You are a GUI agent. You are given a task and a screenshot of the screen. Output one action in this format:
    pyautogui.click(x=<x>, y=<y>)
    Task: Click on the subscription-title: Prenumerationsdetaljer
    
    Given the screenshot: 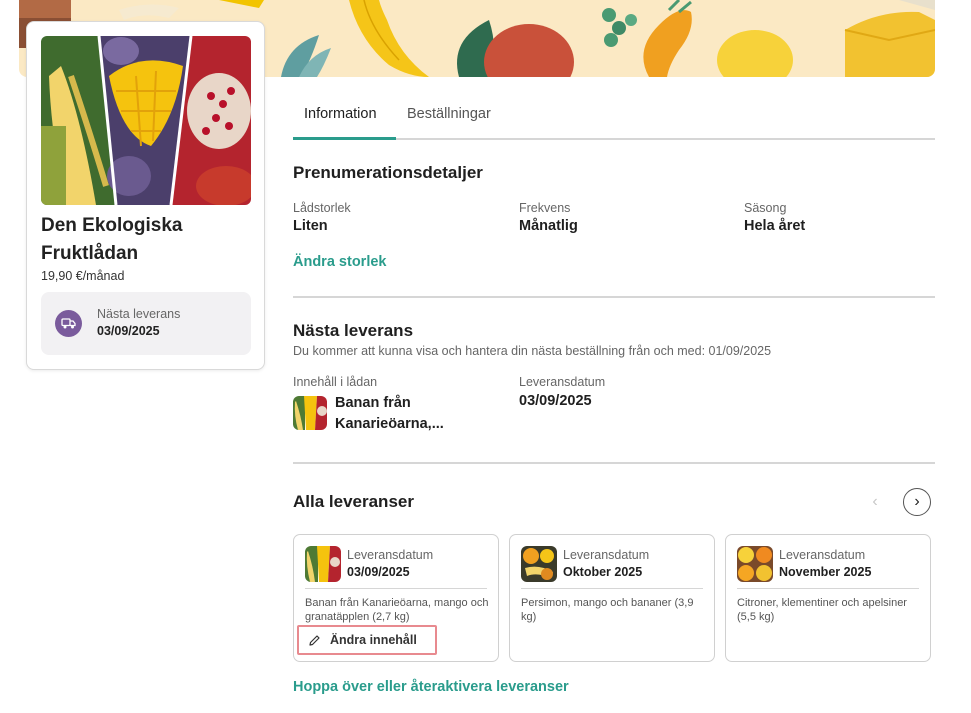 What is the action you would take?
    pyautogui.click(x=388, y=172)
    